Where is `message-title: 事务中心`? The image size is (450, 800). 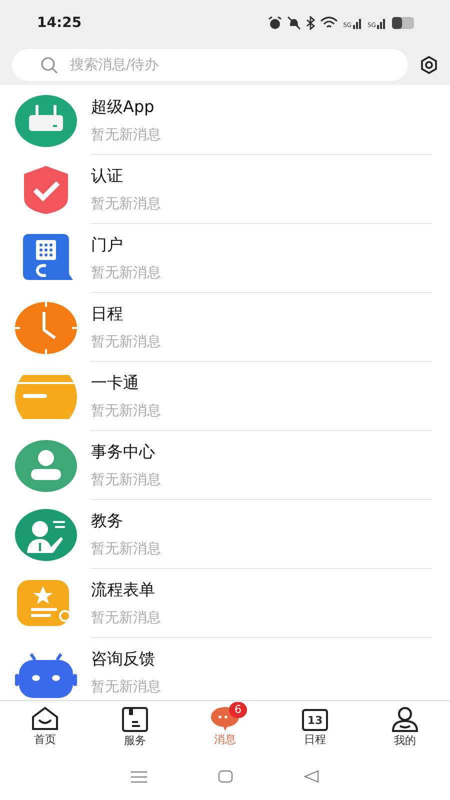 message-title: 事务中心 is located at coordinates (261, 452).